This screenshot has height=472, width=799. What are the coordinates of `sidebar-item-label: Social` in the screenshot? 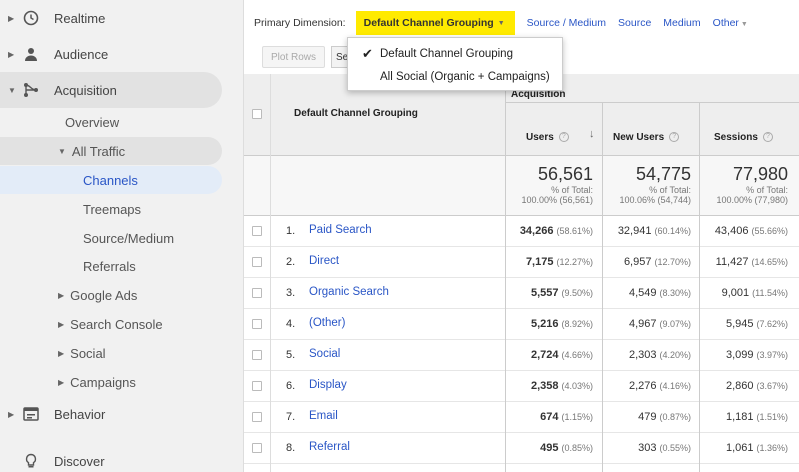 It's located at (88, 353).